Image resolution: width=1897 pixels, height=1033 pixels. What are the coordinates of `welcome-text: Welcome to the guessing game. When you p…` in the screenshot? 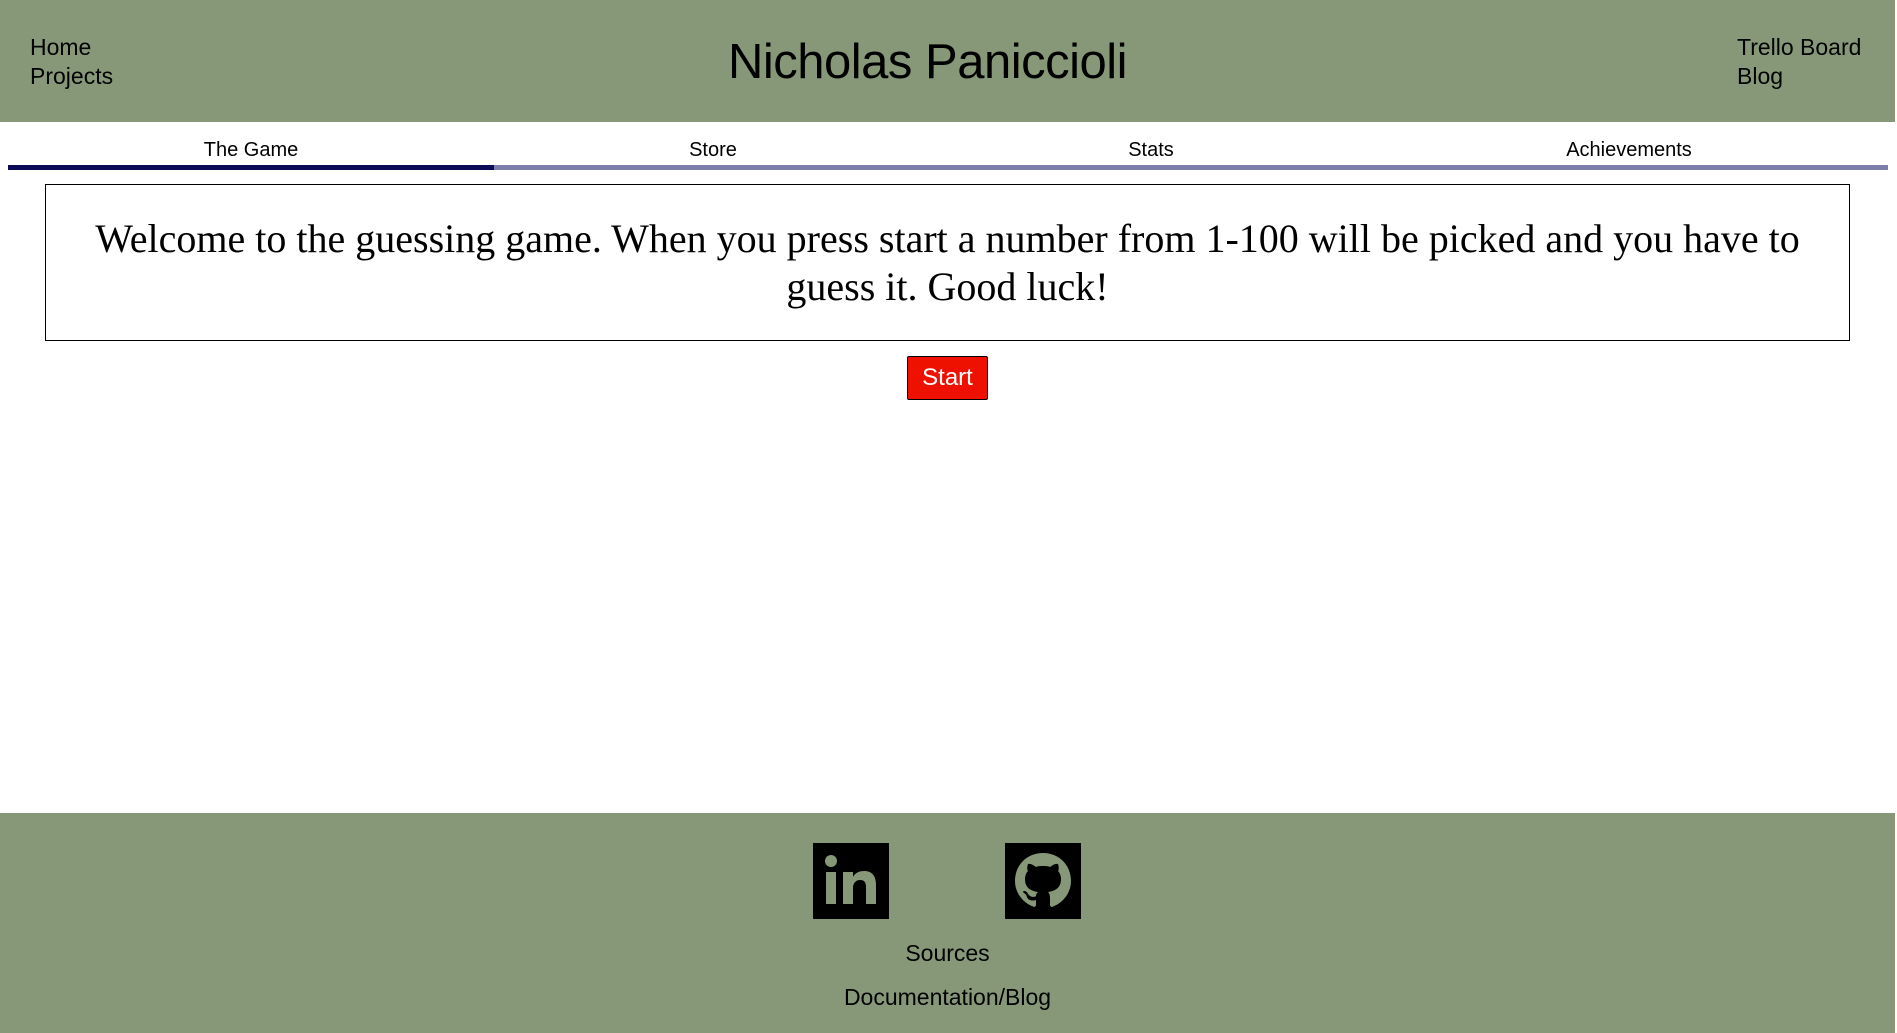 It's located at (947, 262).